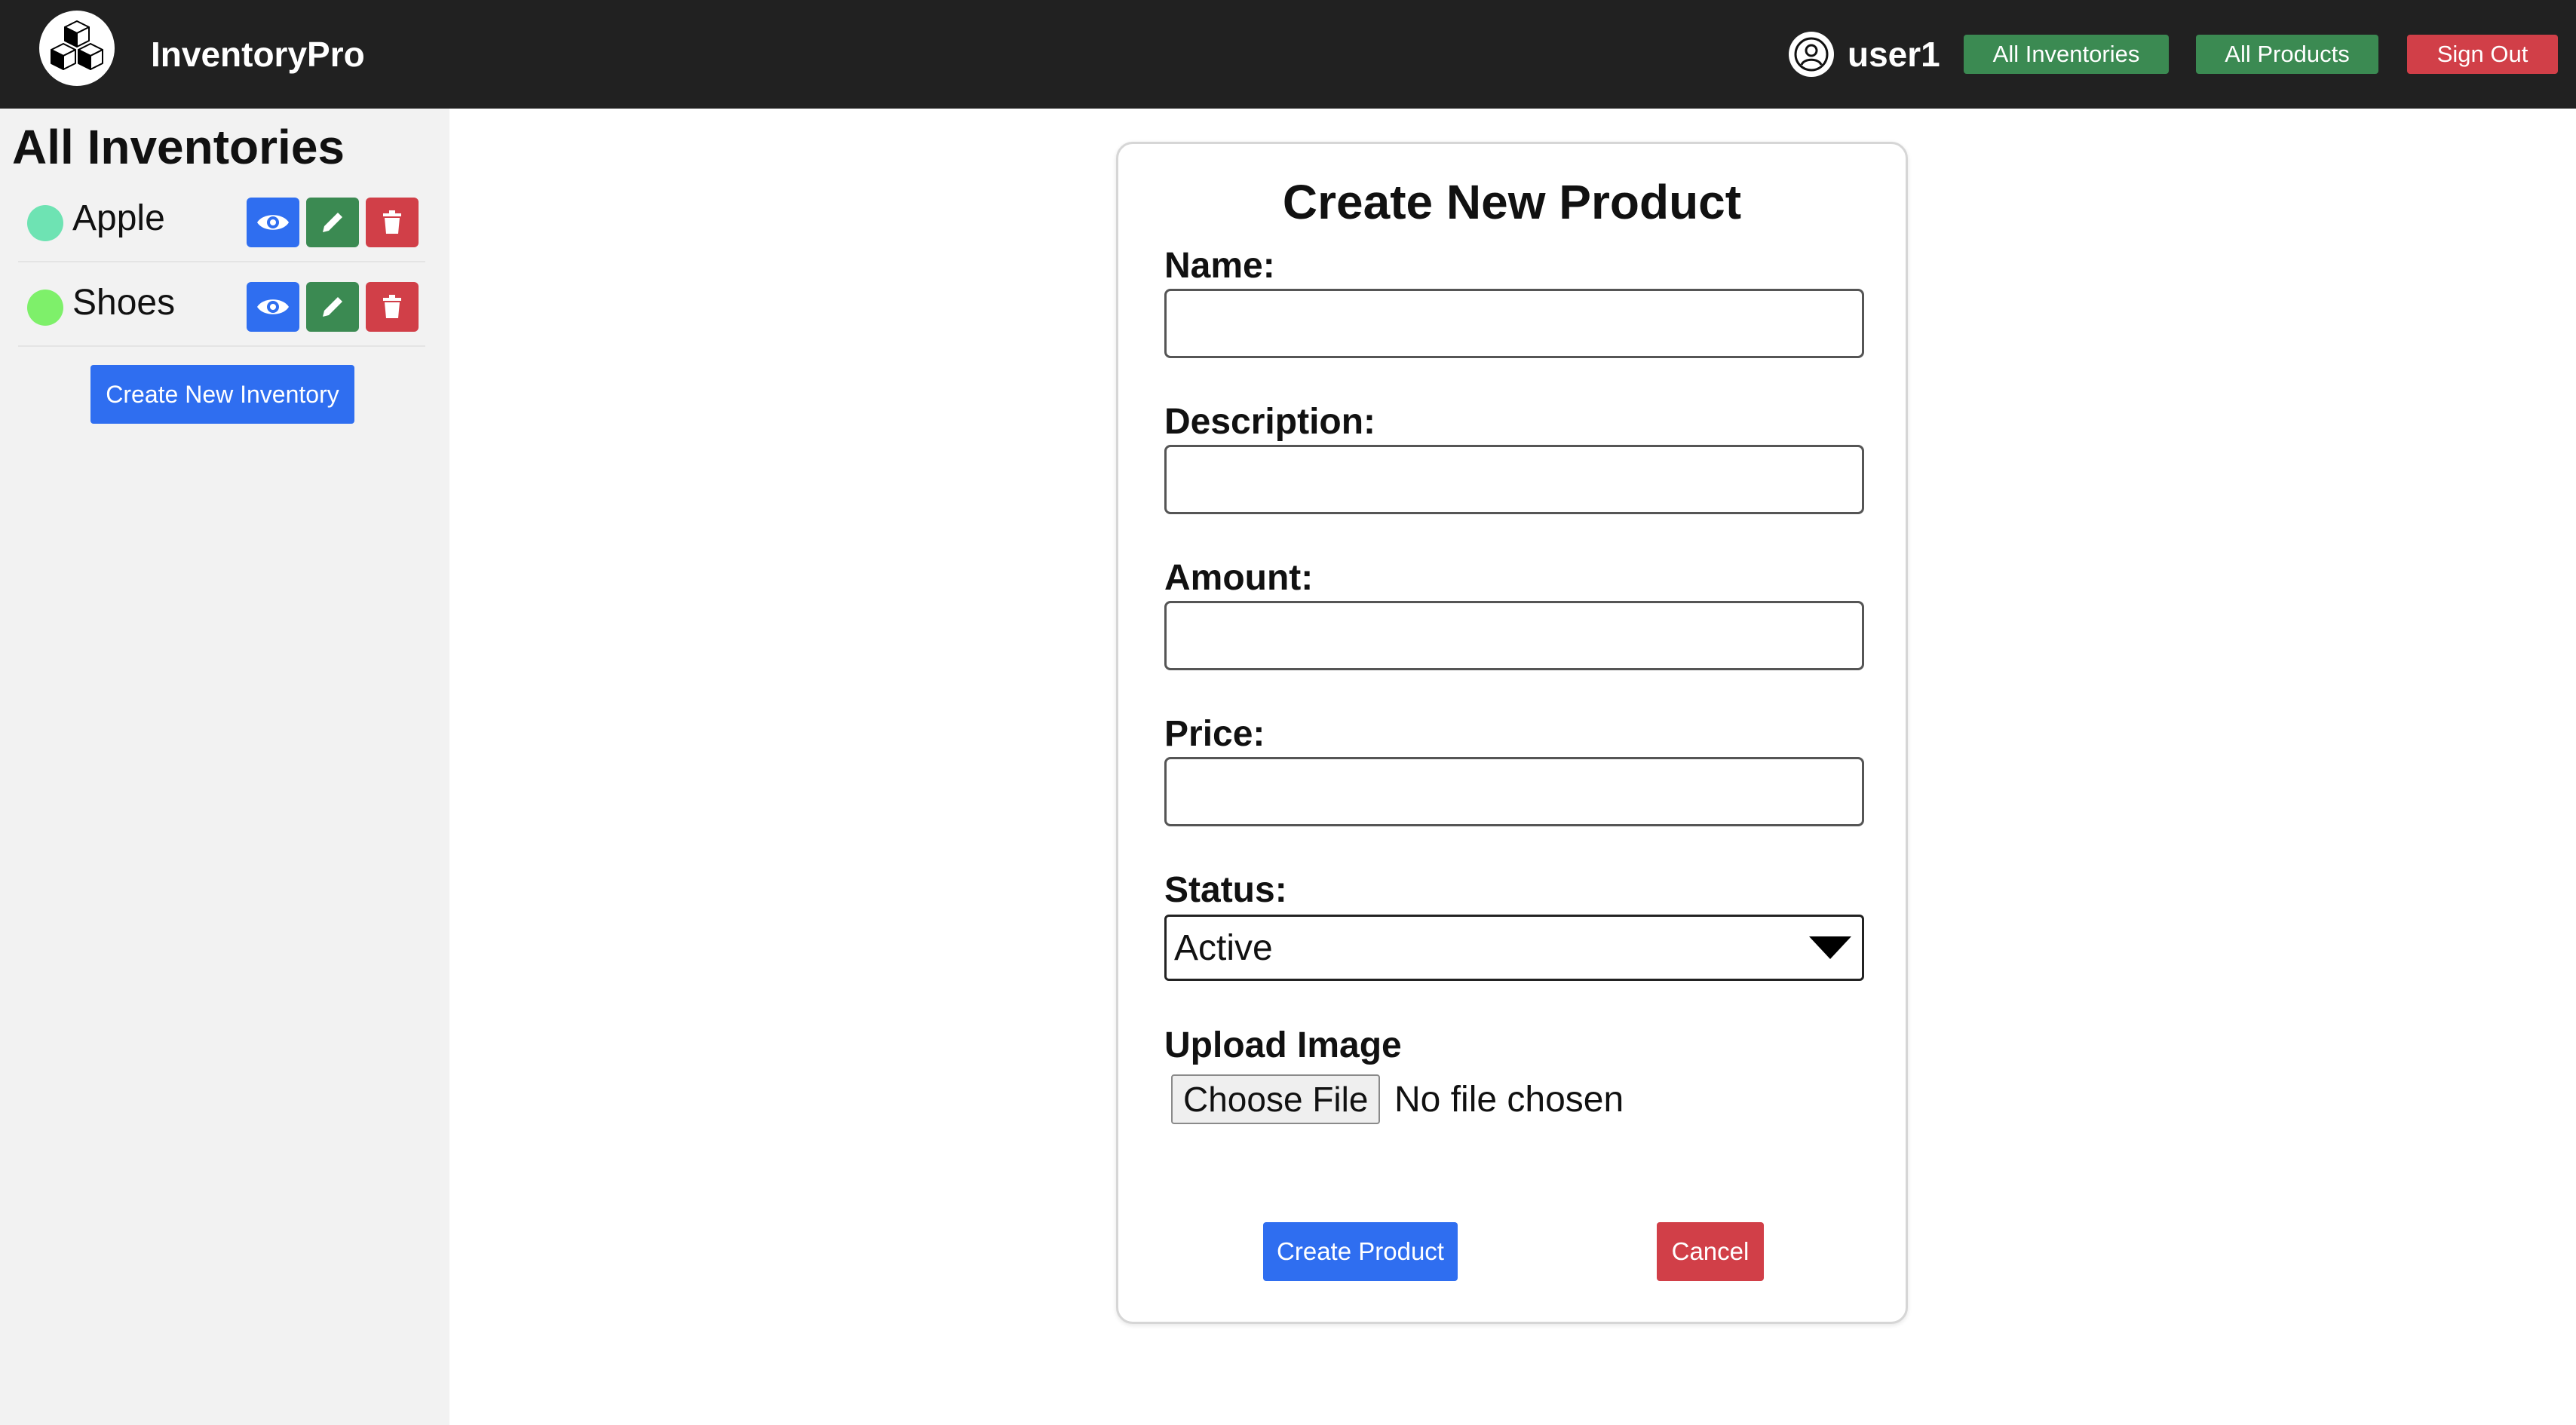 This screenshot has width=2576, height=1425. What do you see at coordinates (2066, 54) in the screenshot?
I see `all-inventories-button: All Inventories` at bounding box center [2066, 54].